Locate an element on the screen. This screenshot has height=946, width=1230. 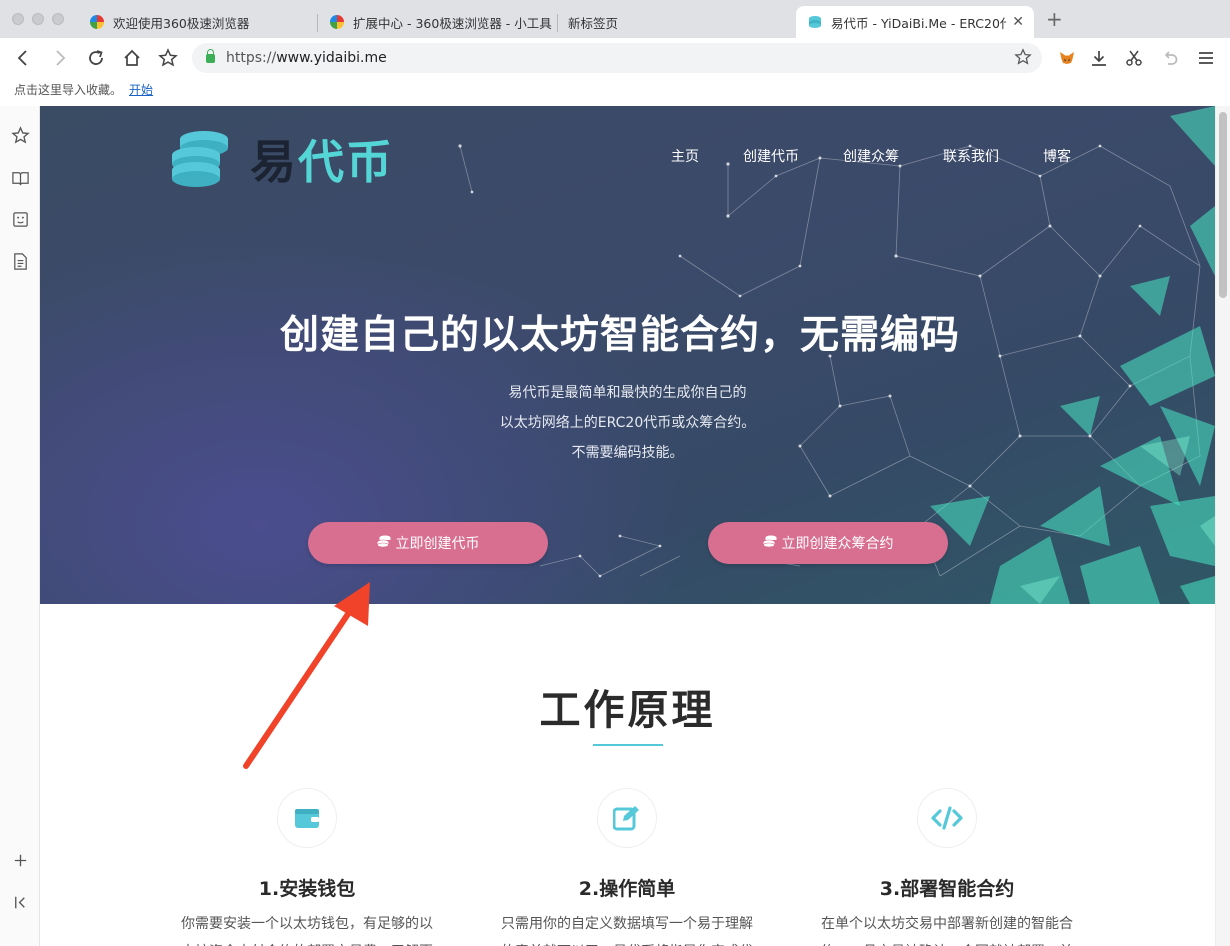
image-frame-icon is located at coordinates (20, 219).